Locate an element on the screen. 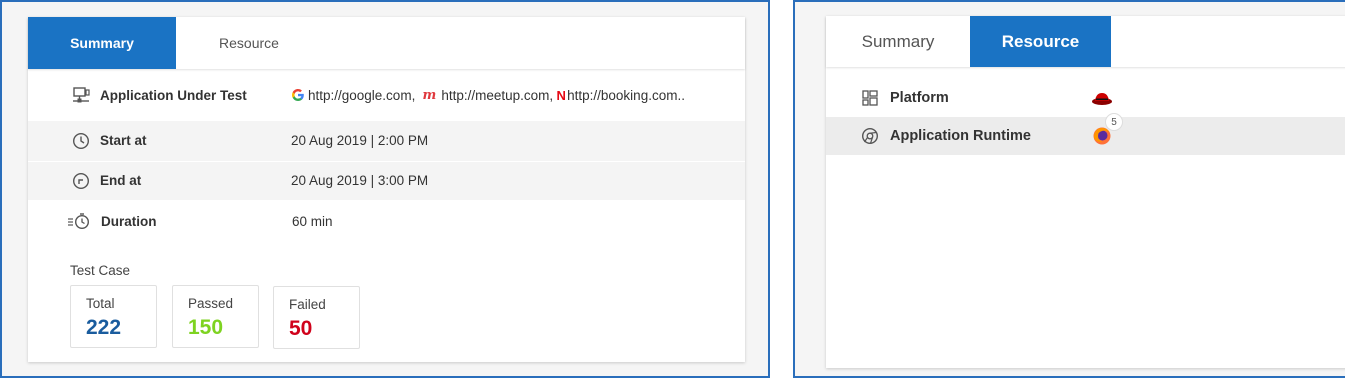 This screenshot has width=1345, height=378. end-time: 20 Aug 2019 | 3:00 PM is located at coordinates (360, 181).